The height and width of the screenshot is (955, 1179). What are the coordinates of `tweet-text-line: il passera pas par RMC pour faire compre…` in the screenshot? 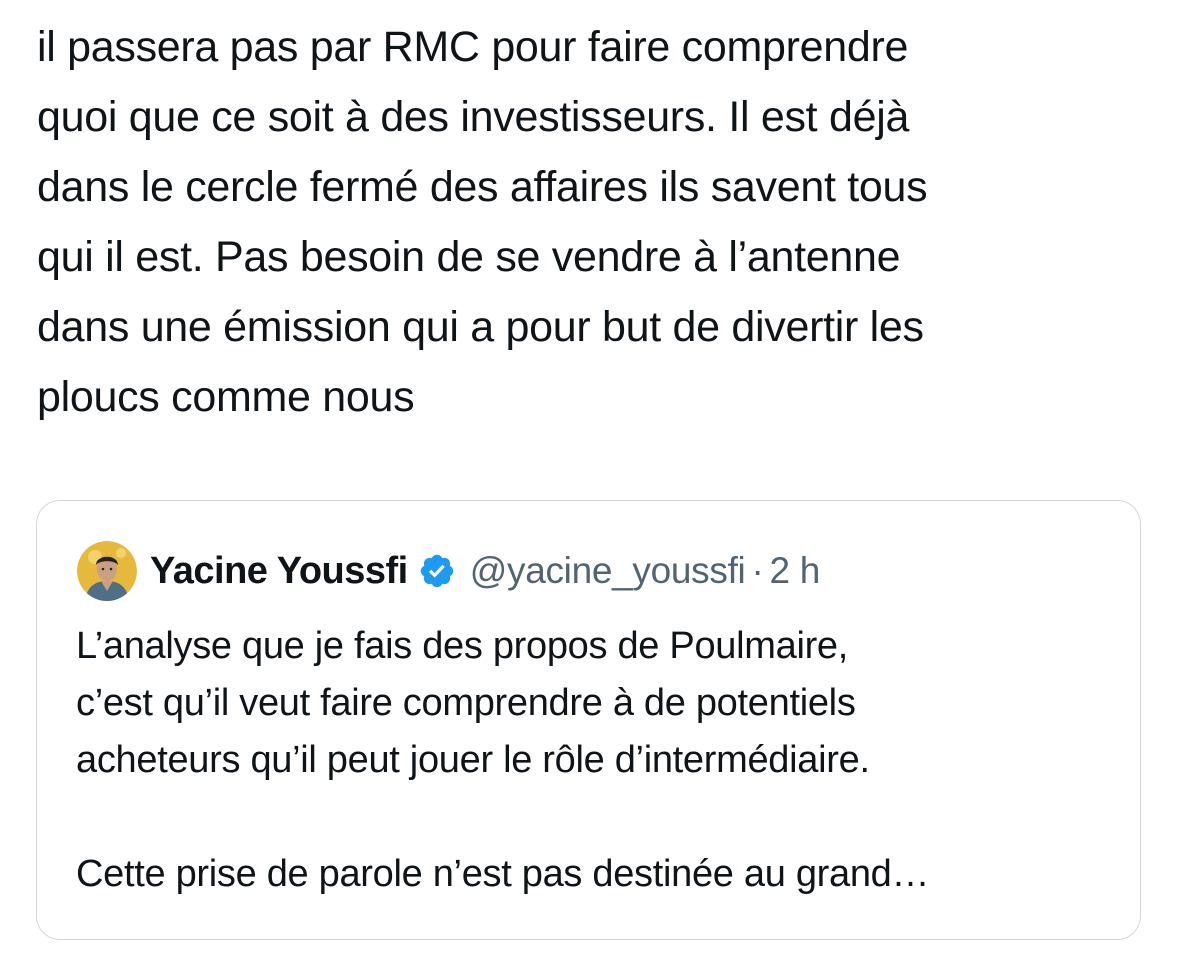 It's located at (473, 47).